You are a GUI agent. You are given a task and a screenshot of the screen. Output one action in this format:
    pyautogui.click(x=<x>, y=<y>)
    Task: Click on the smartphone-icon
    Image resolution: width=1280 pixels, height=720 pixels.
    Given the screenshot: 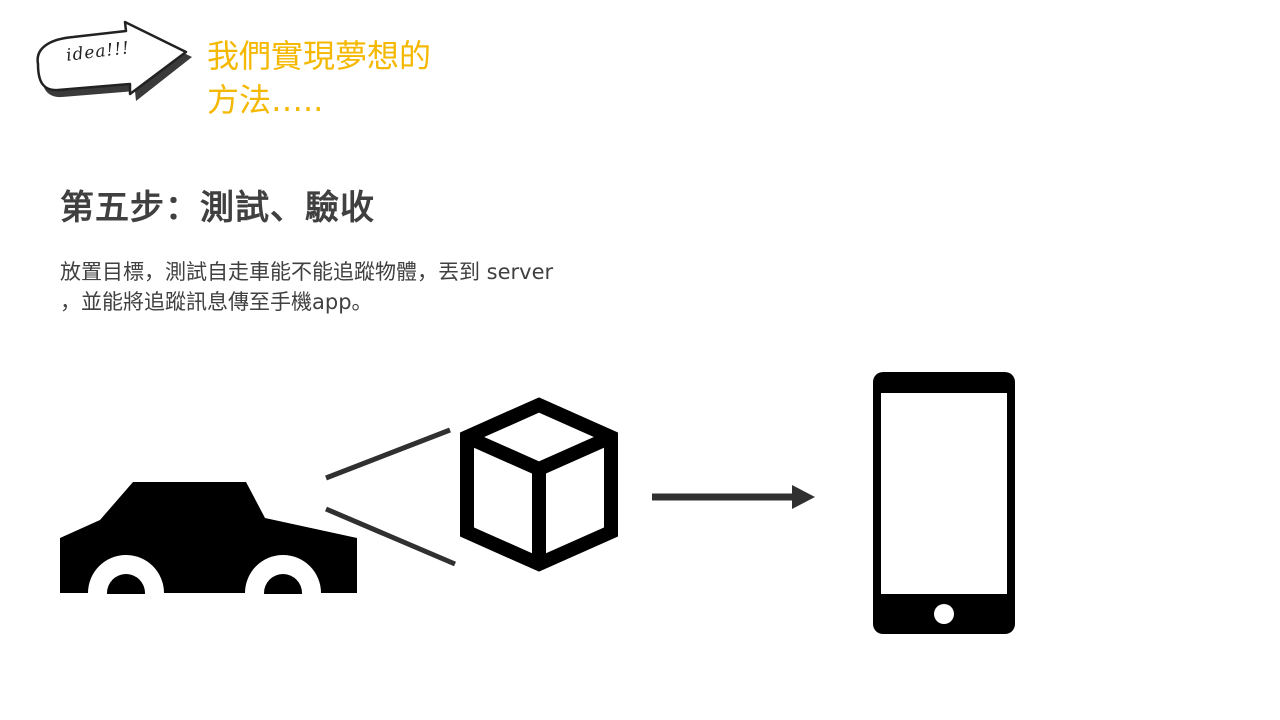 What is the action you would take?
    pyautogui.click(x=944, y=503)
    